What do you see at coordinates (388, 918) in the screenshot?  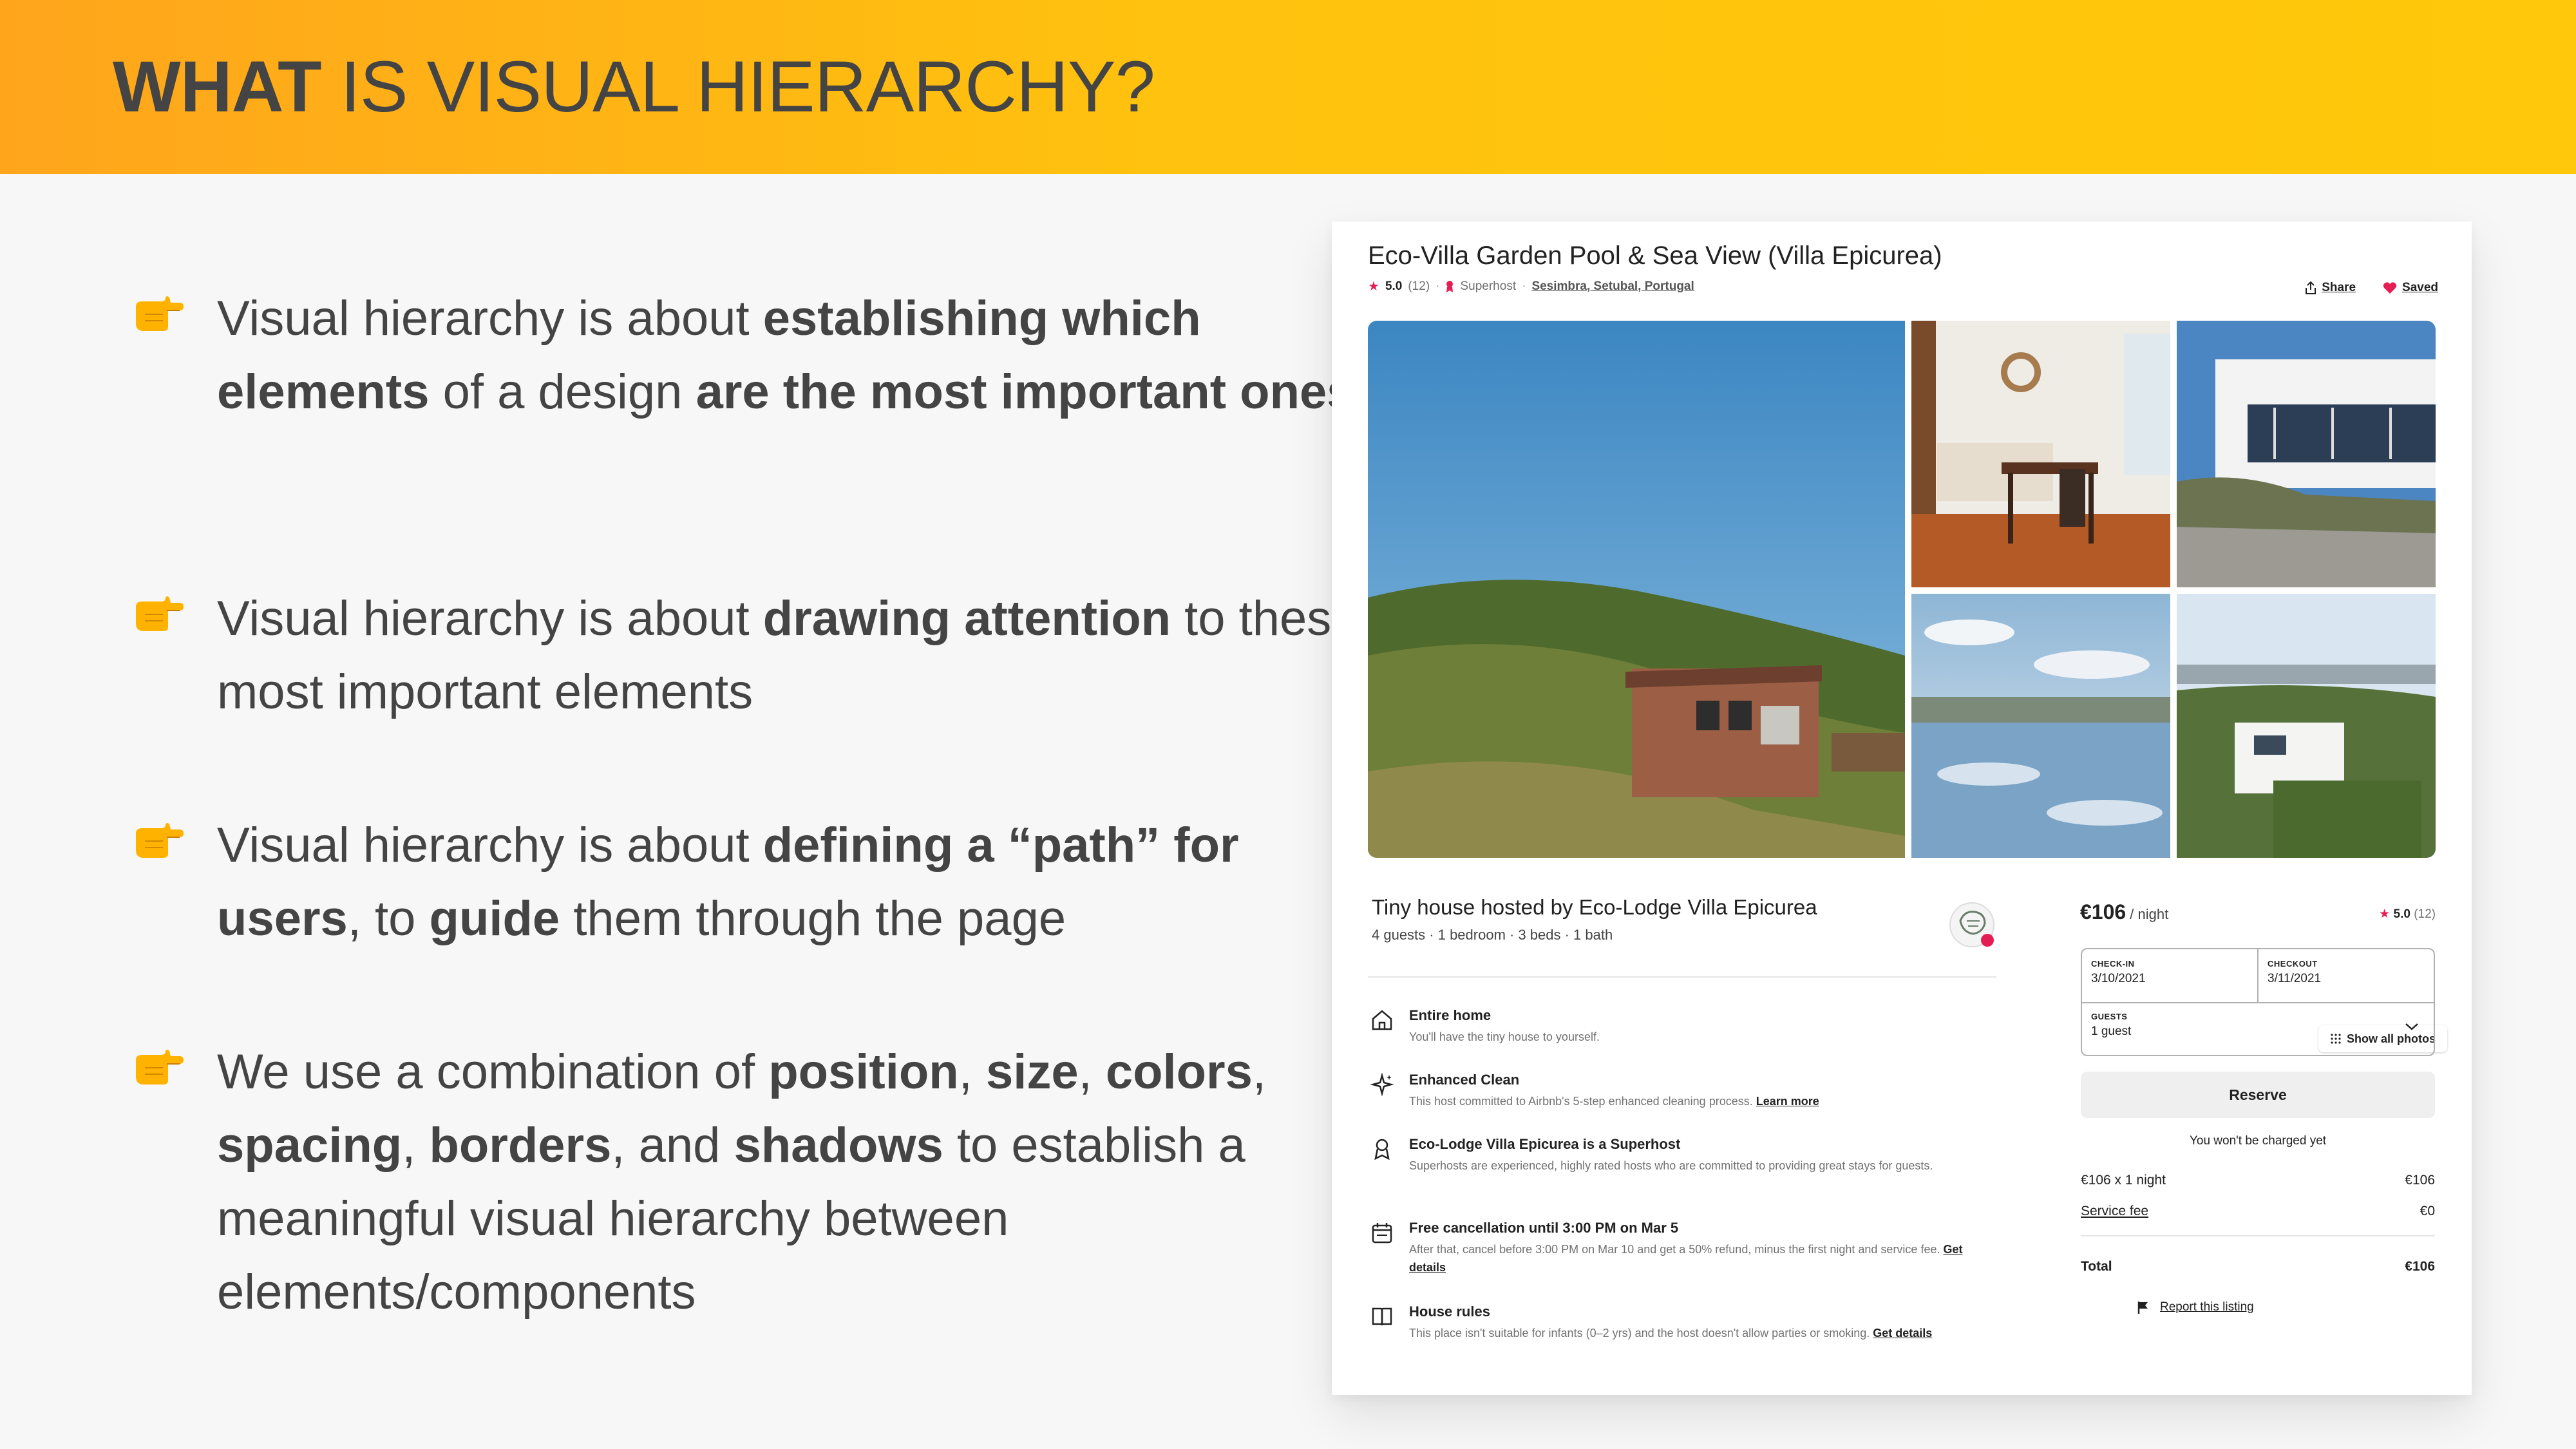 I see `bullet-text-run: , to` at bounding box center [388, 918].